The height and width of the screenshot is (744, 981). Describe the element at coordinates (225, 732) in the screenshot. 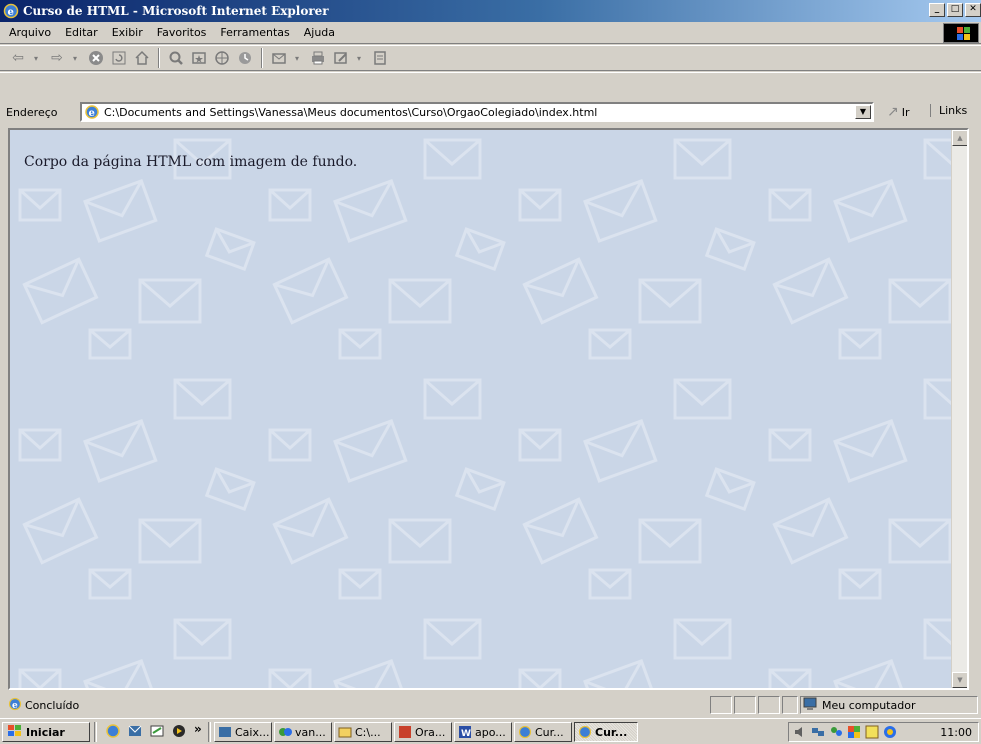

I see `outlook-icon` at that location.